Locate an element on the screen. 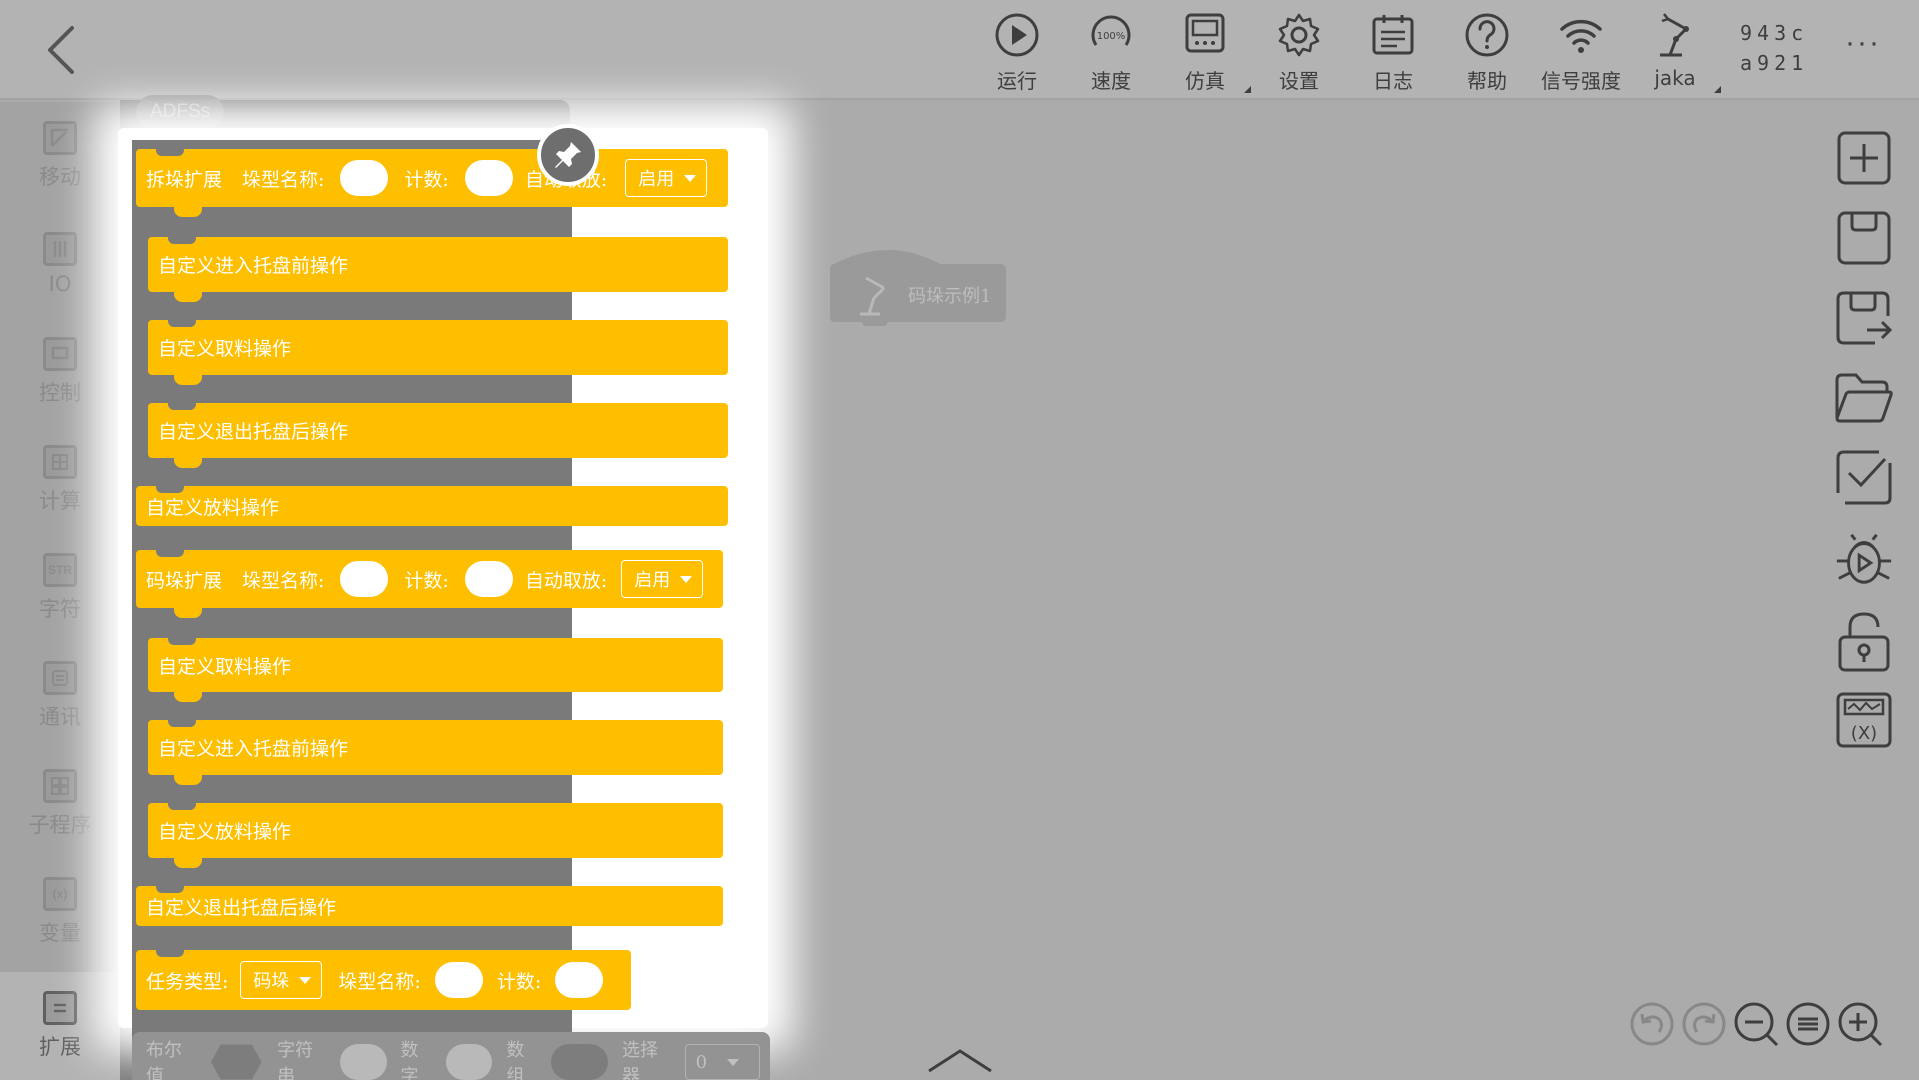 Image resolution: width=1919 pixels, height=1080 pixels. depal-slot-1: 自定义进入托盘前操作 is located at coordinates (438, 264).